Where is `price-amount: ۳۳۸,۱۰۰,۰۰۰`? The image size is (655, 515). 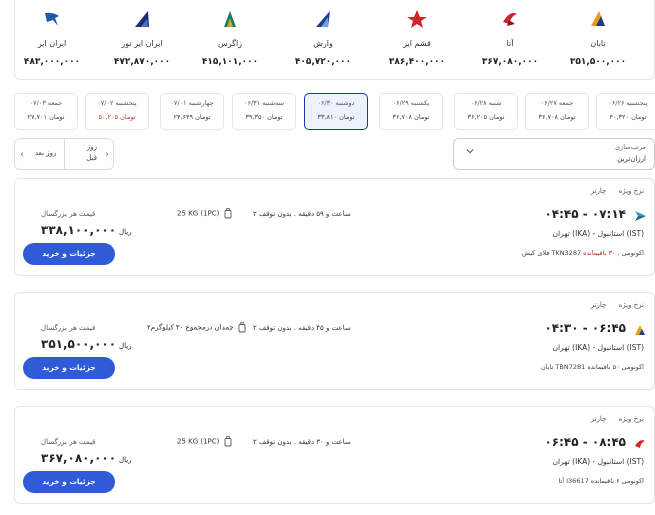 price-amount: ۳۳۸,۱۰۰,۰۰۰ is located at coordinates (79, 230).